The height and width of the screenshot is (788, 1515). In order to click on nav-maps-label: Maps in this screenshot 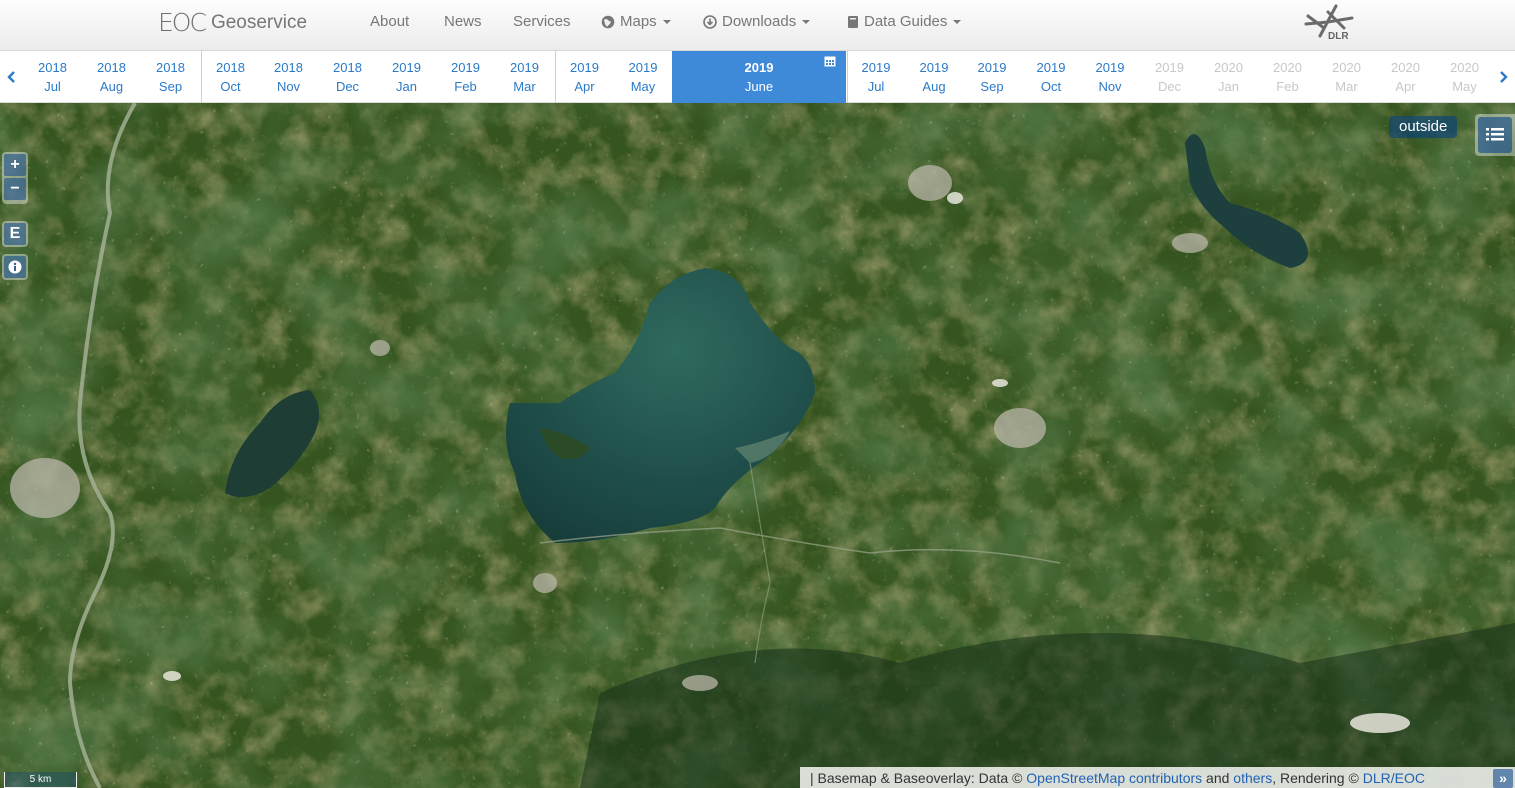, I will do `click(638, 21)`.